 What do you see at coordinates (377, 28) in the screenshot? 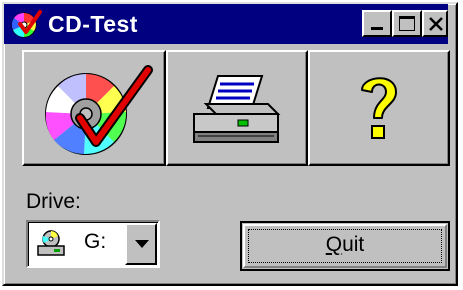
I see `minimize-icon` at bounding box center [377, 28].